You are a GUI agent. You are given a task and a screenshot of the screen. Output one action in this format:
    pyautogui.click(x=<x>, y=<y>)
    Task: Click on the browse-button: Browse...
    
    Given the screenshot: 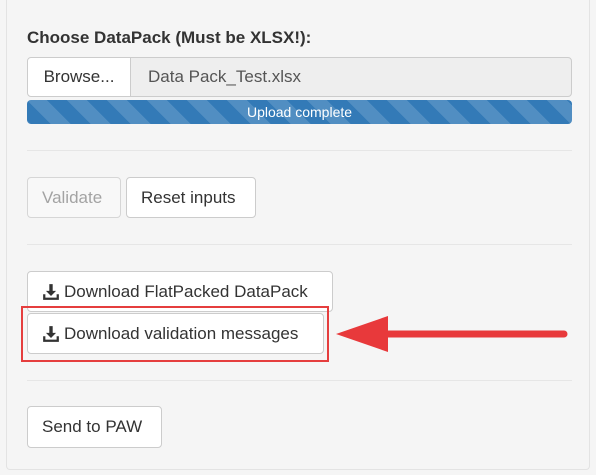 What is the action you would take?
    pyautogui.click(x=79, y=77)
    